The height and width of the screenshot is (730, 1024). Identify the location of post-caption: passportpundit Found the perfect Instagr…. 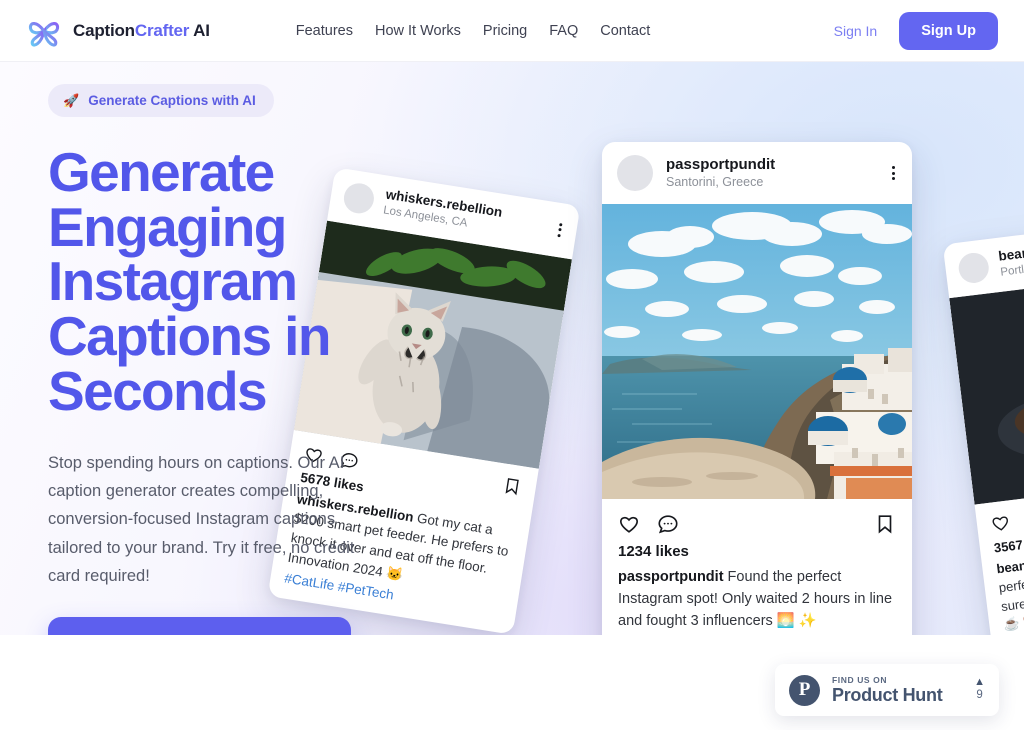
(757, 599).